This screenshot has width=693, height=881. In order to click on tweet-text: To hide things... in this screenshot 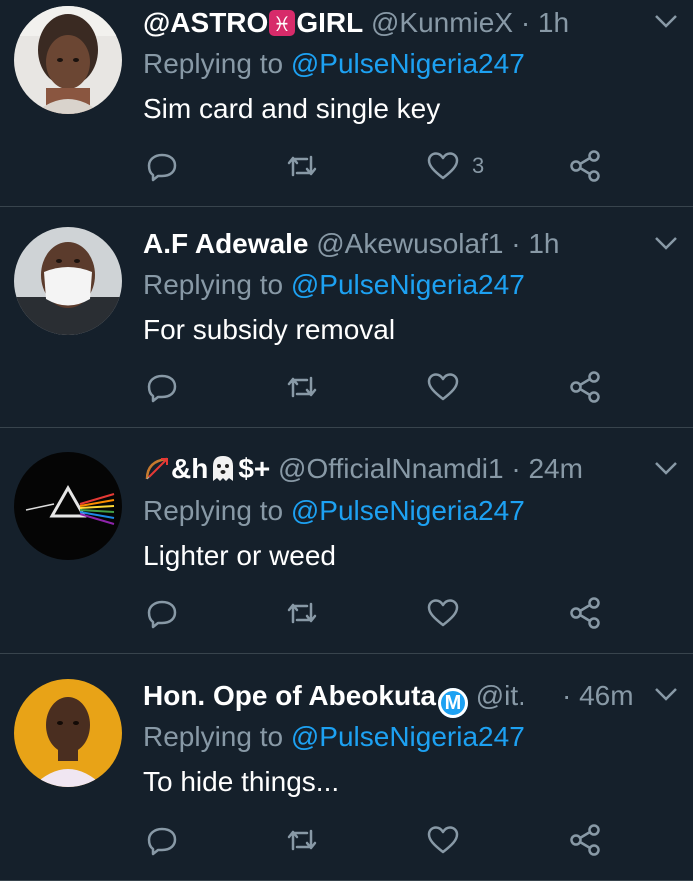, I will do `click(241, 781)`.